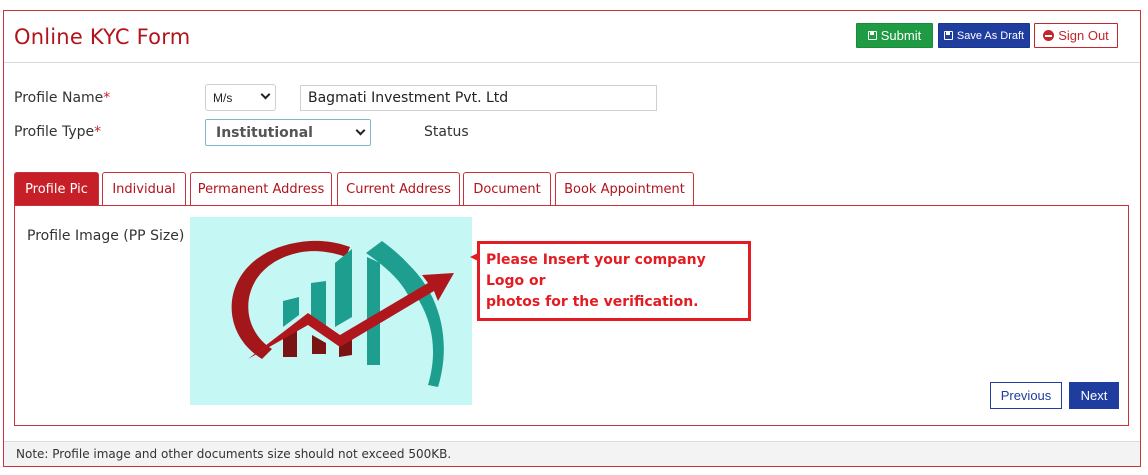 The height and width of the screenshot is (475, 1148). I want to click on tab-profile-pic: Profile Pic, so click(56, 189).